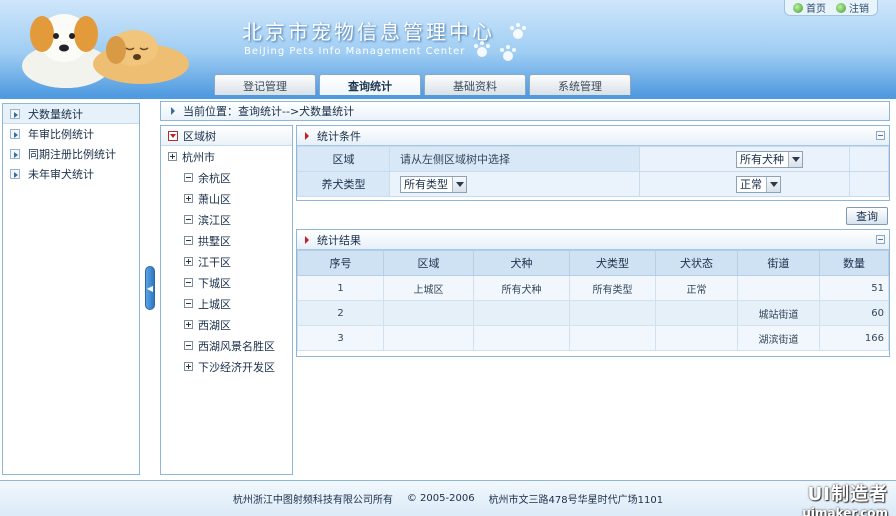  What do you see at coordinates (696, 288) in the screenshot?
I see `cell-status: 正常` at bounding box center [696, 288].